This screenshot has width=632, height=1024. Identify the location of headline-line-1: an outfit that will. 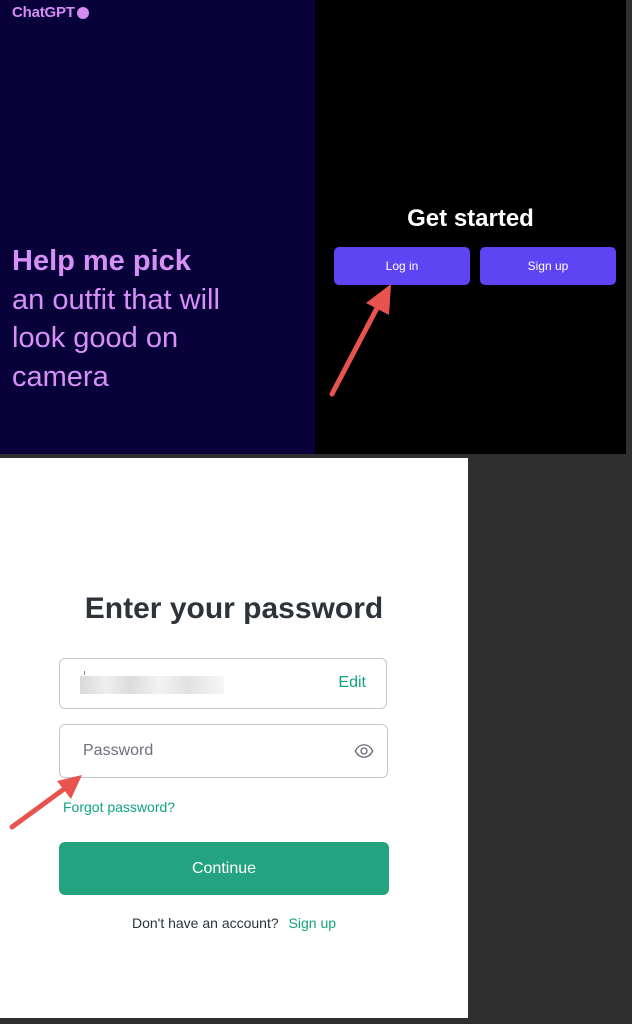
(116, 299).